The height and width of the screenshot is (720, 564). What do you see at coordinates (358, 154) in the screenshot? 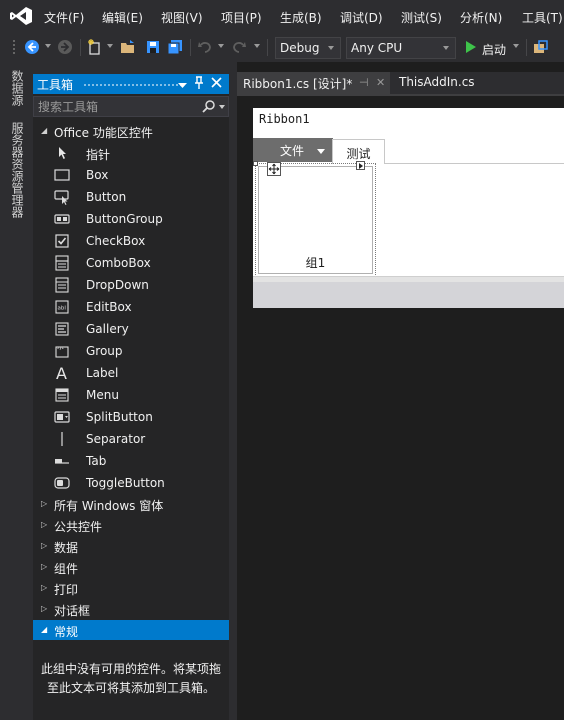
I see `ribbon-tab-label: 测试` at bounding box center [358, 154].